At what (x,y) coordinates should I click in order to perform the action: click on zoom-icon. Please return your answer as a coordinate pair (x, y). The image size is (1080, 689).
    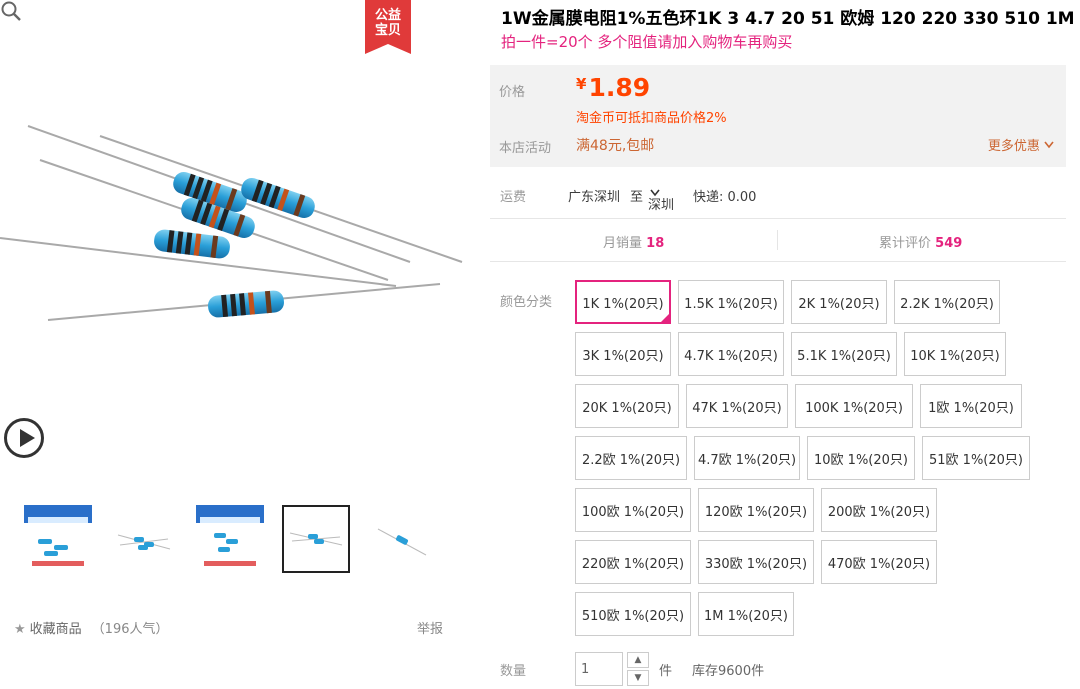
    Looking at the image, I should click on (11, 11).